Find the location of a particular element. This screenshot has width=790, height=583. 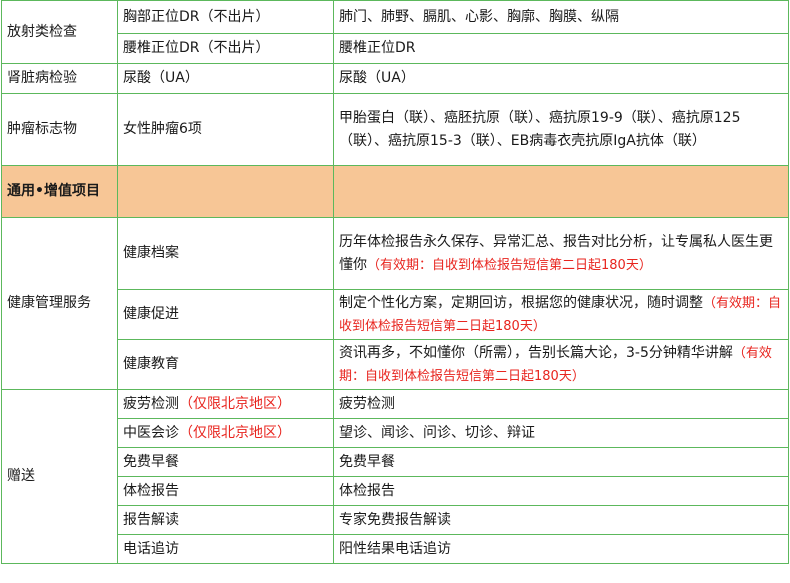

table-row: 肾脏病检验 尿酸（UA） 尿酸（UA） is located at coordinates (395, 78).